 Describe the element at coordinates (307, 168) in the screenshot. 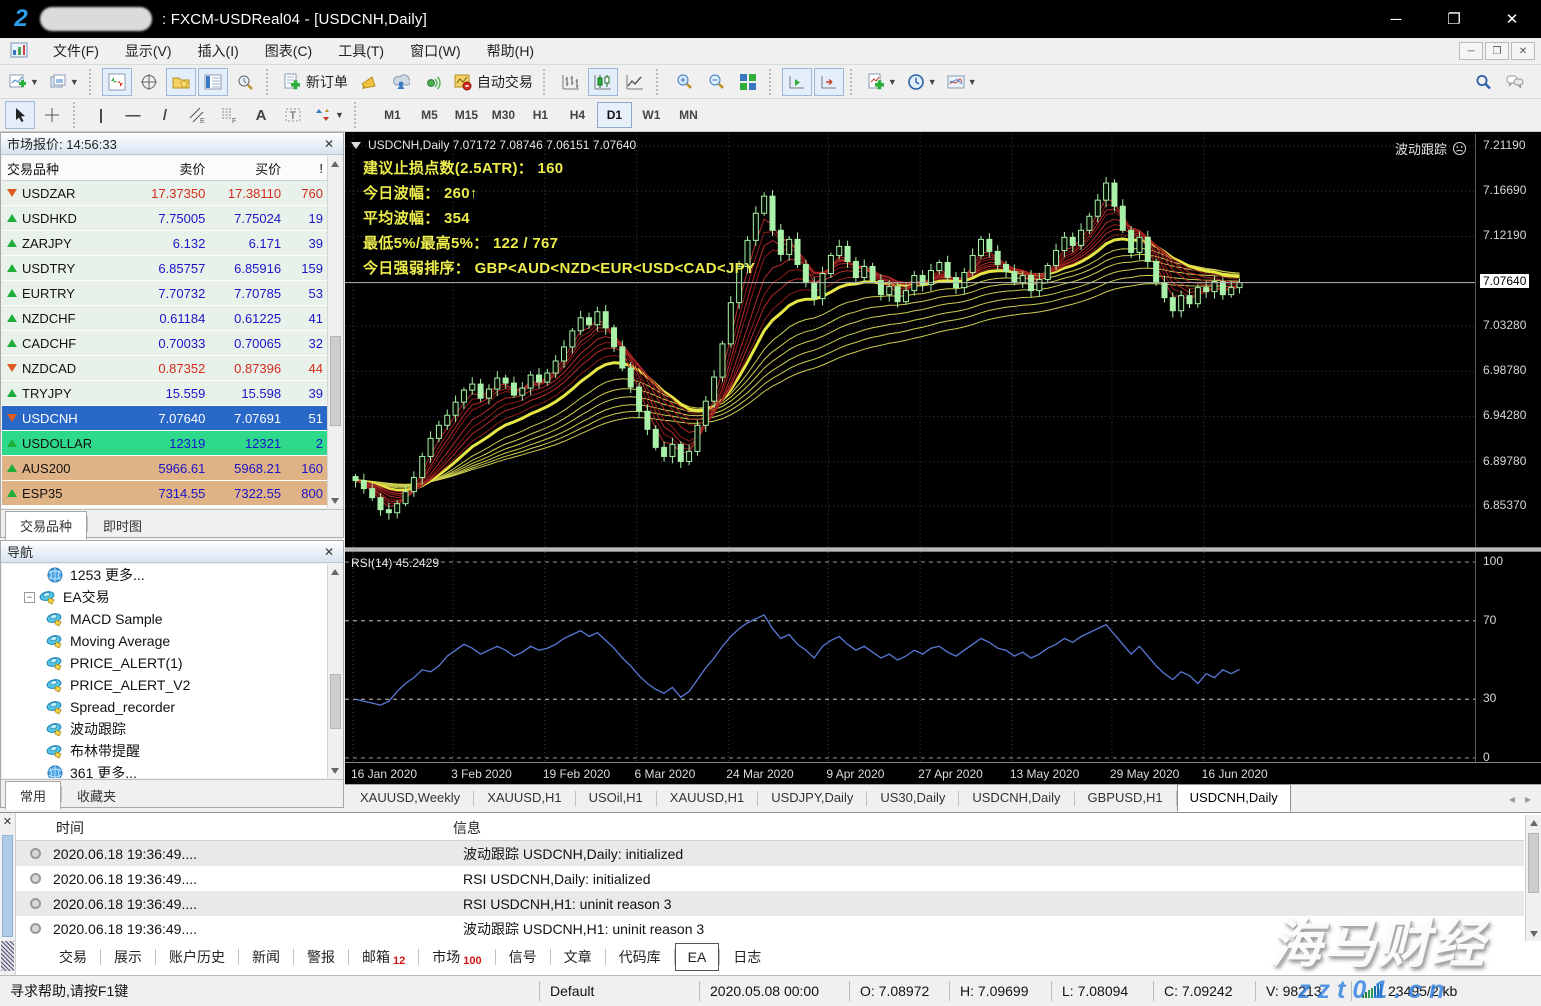

I see `column-spread: !` at that location.